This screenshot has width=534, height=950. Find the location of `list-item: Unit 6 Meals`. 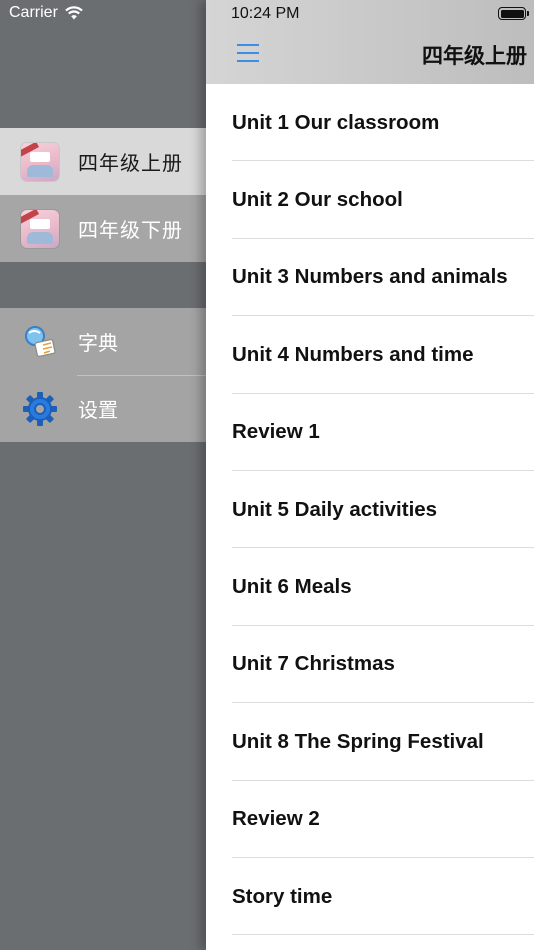

list-item: Unit 6 Meals is located at coordinates (370, 587).